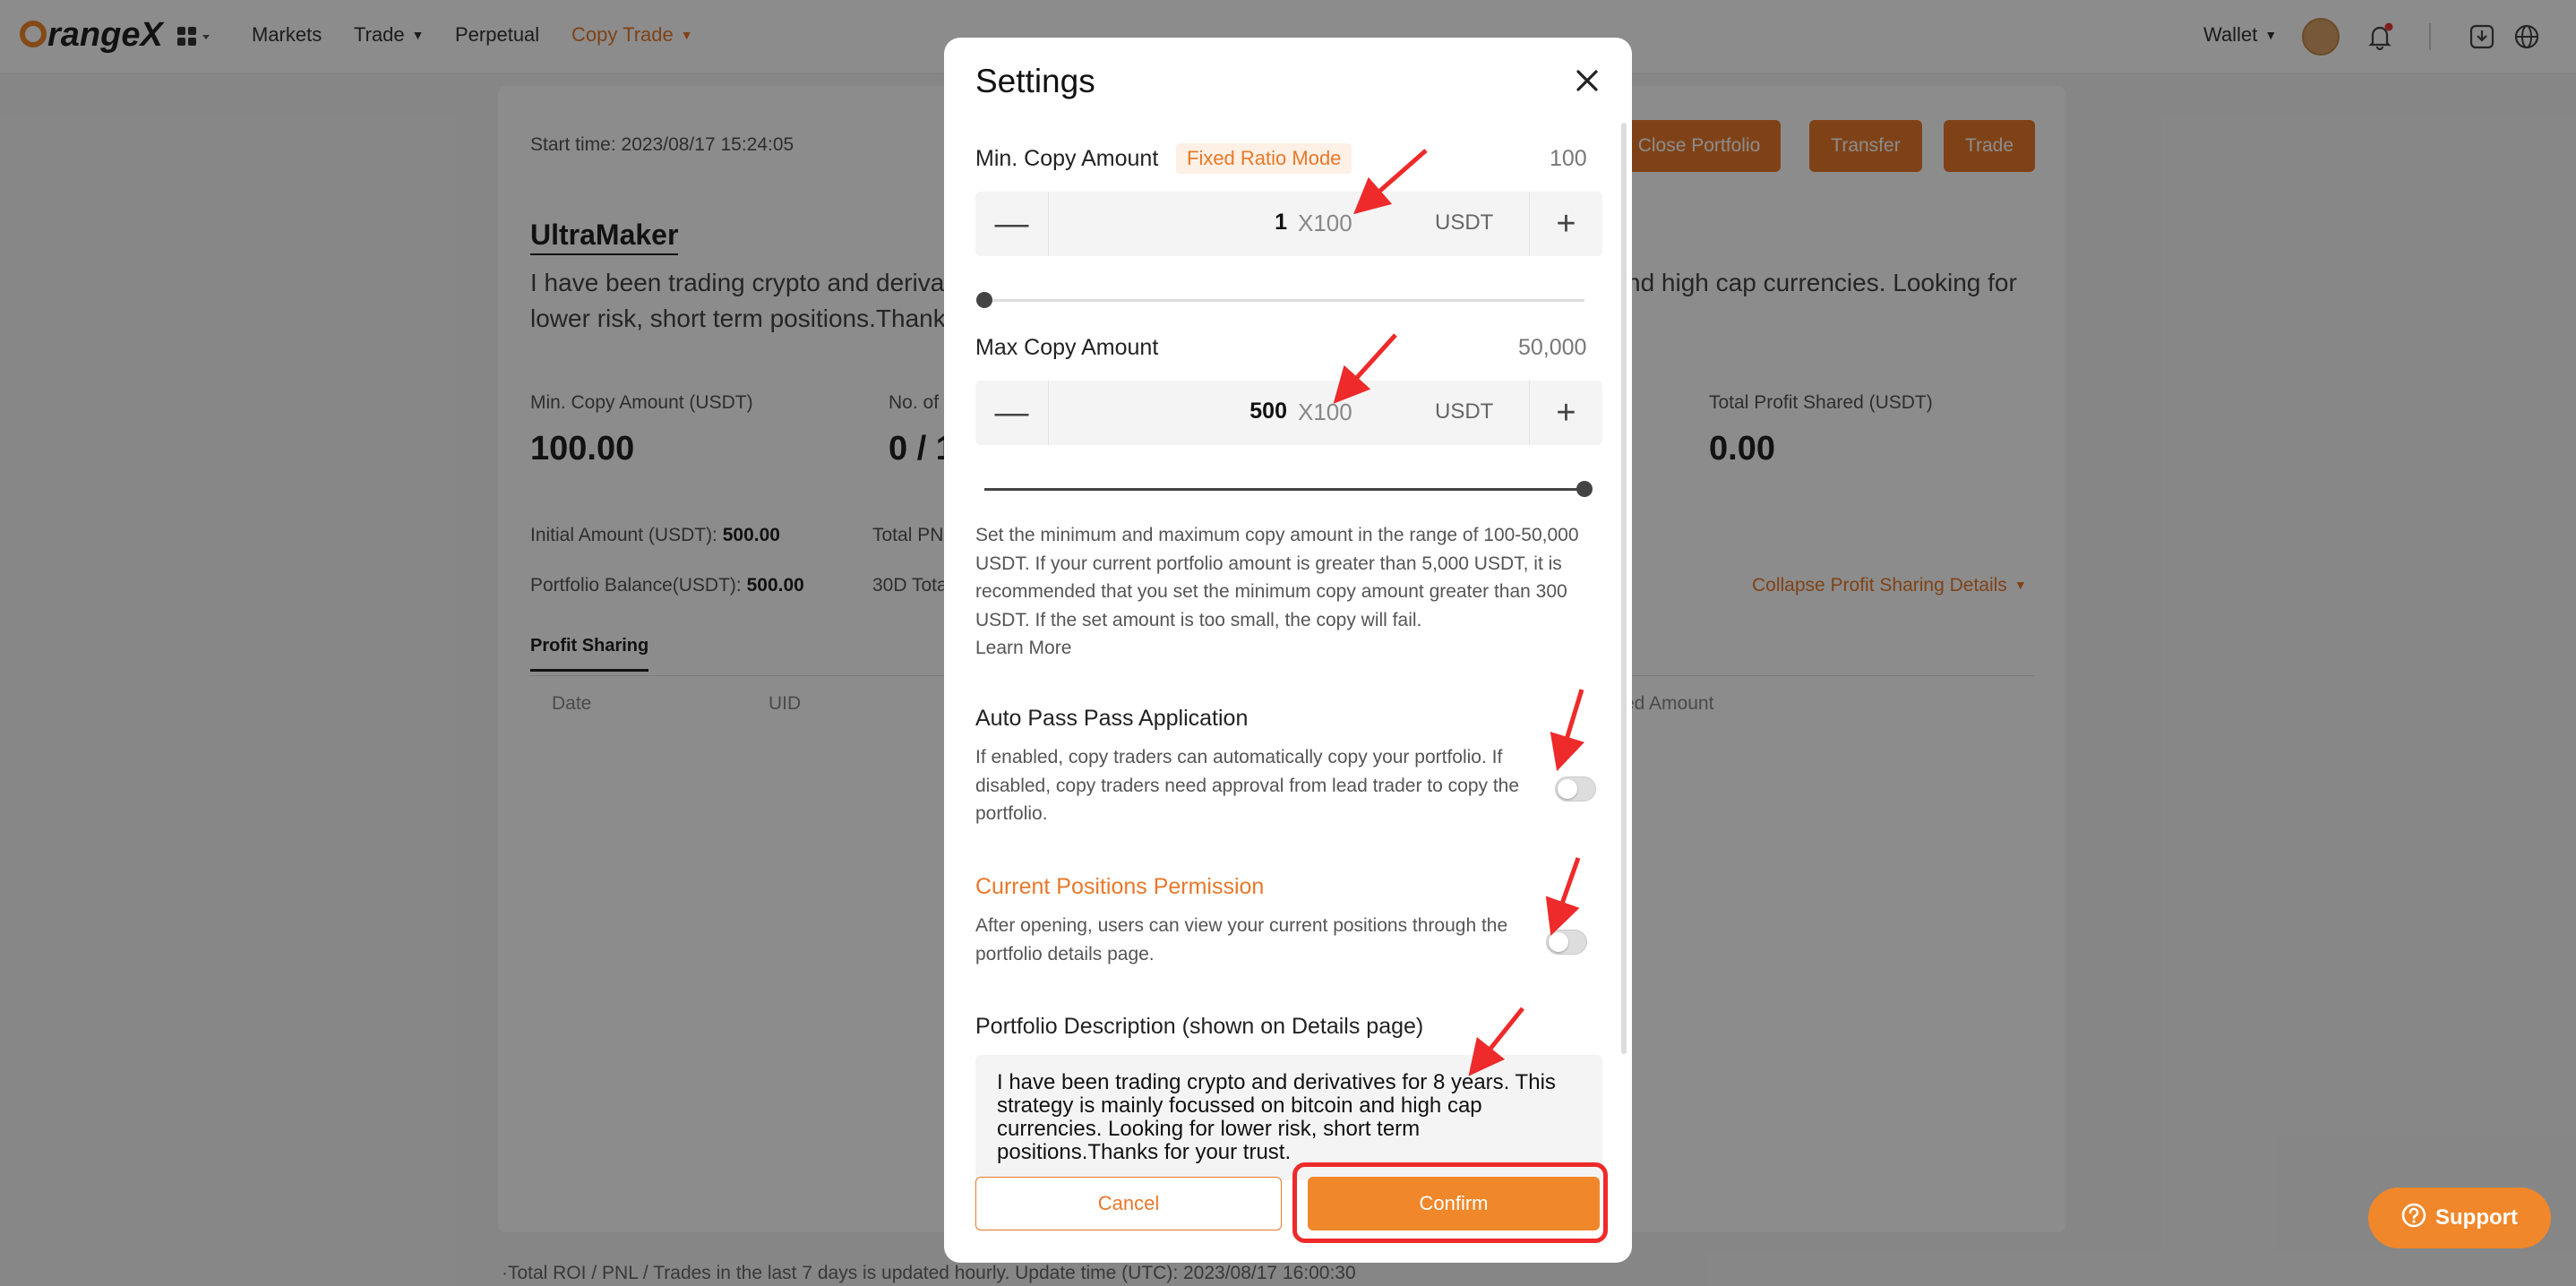 The width and height of the screenshot is (2576, 1286). I want to click on support-button: Support, so click(2459, 1217).